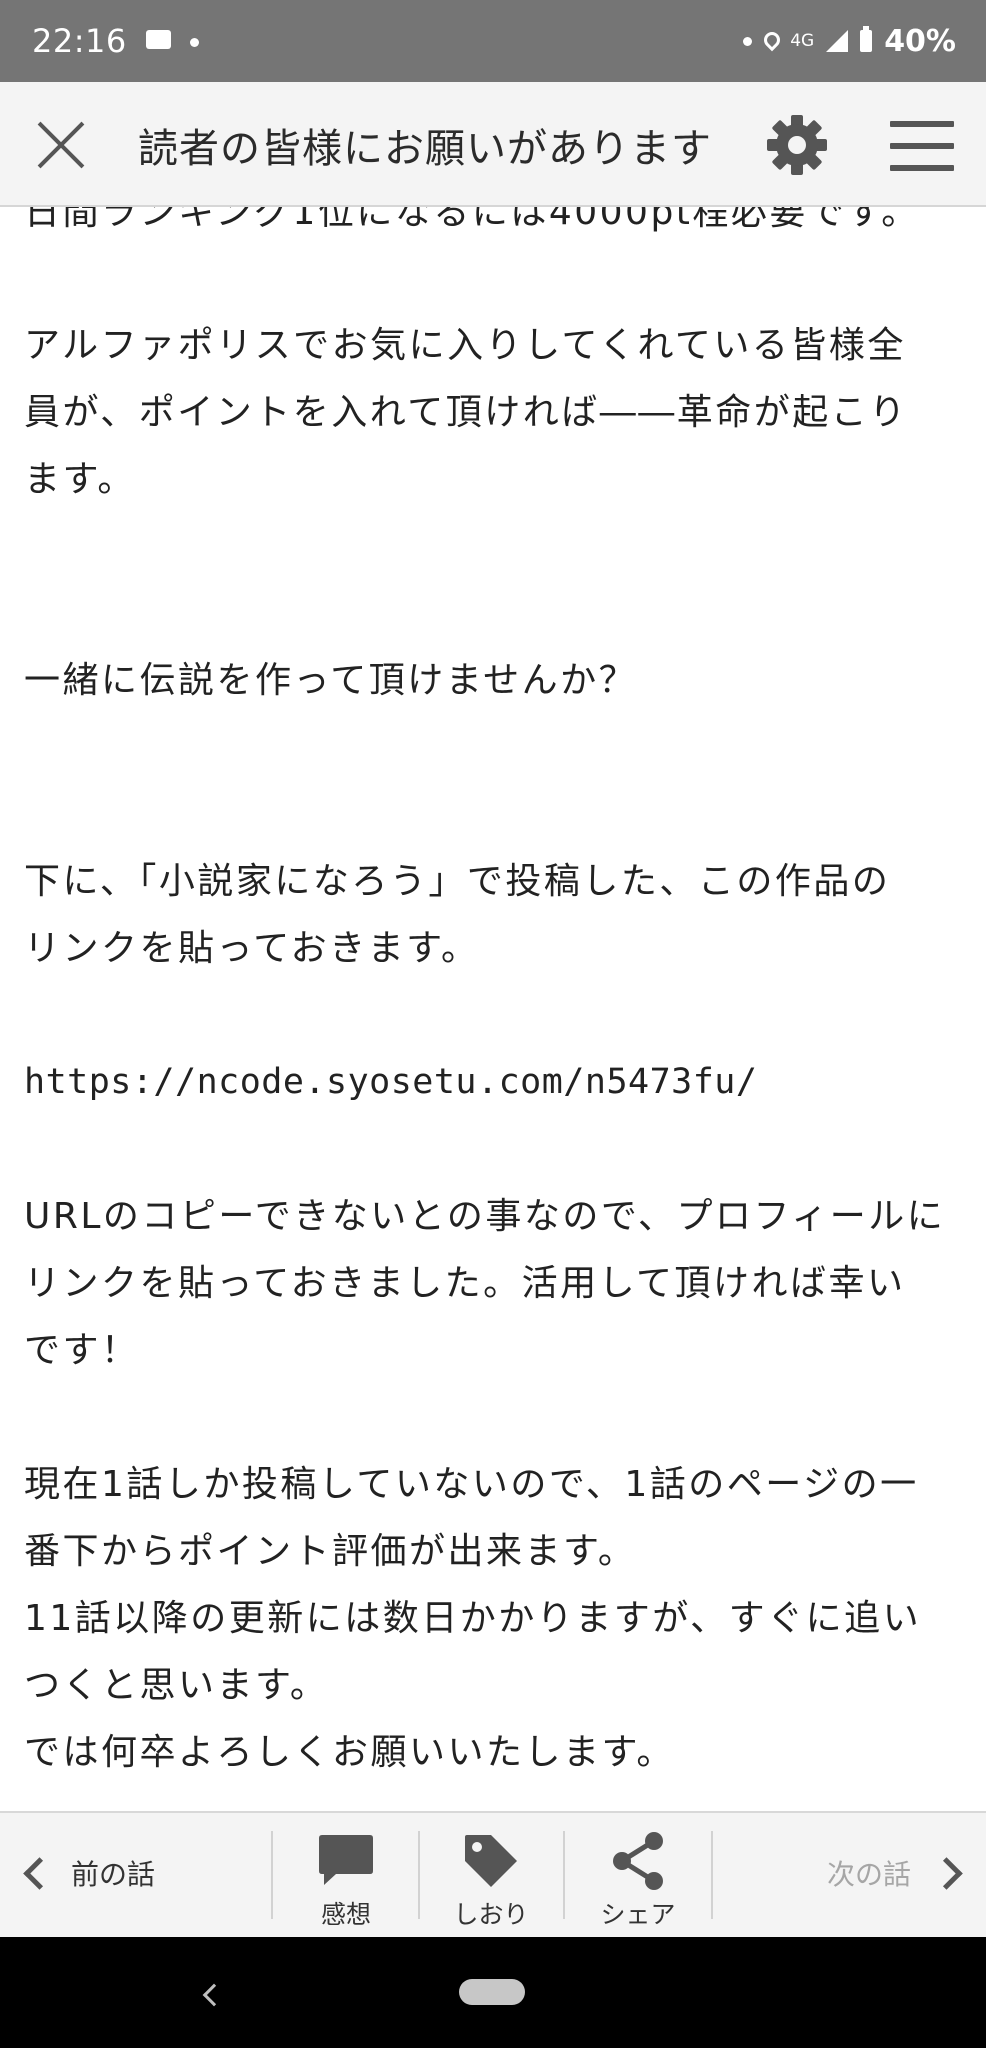 The height and width of the screenshot is (2048, 986). Describe the element at coordinates (80, 479) in the screenshot. I see `body-line: ます。` at that location.